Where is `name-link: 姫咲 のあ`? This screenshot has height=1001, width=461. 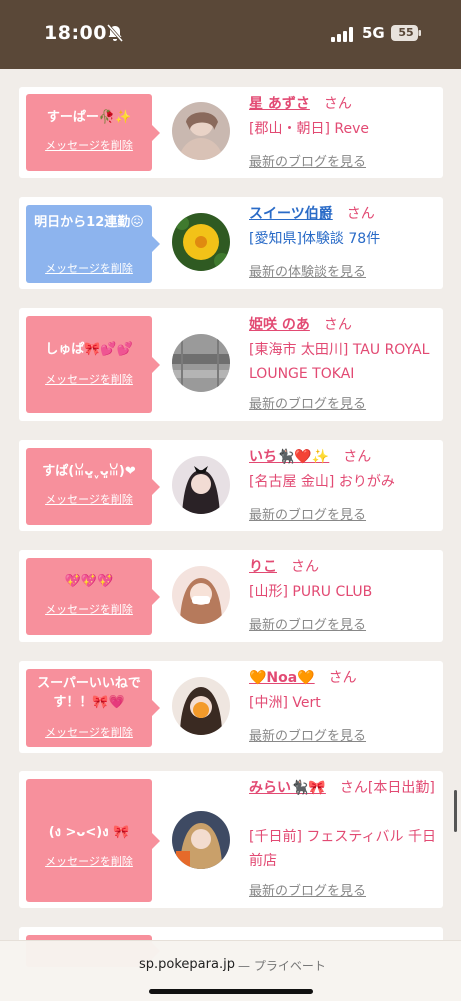
name-link: 姫咲 のあ is located at coordinates (279, 325).